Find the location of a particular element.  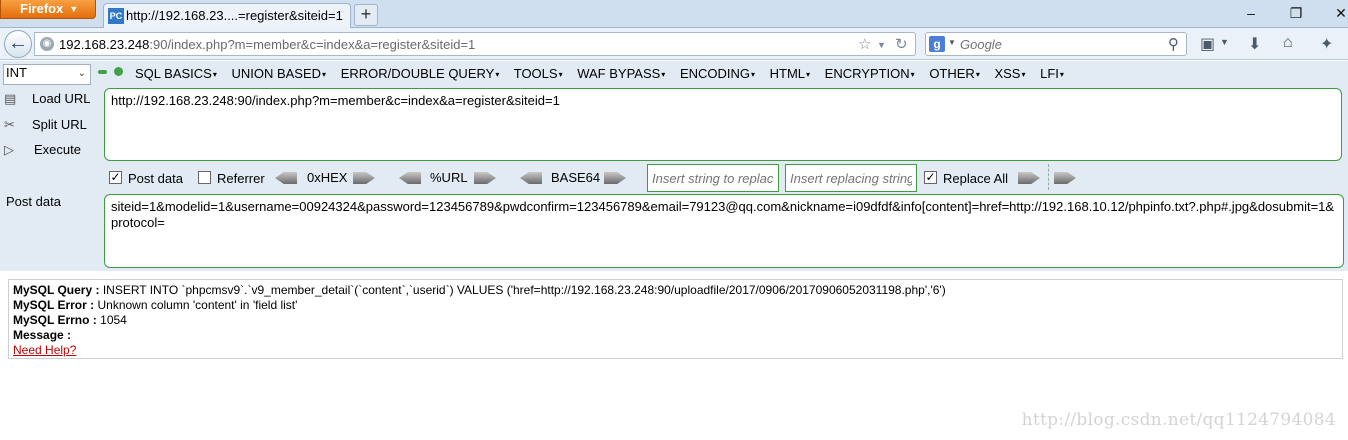

hex-decode-arrow-icon is located at coordinates (286, 178).